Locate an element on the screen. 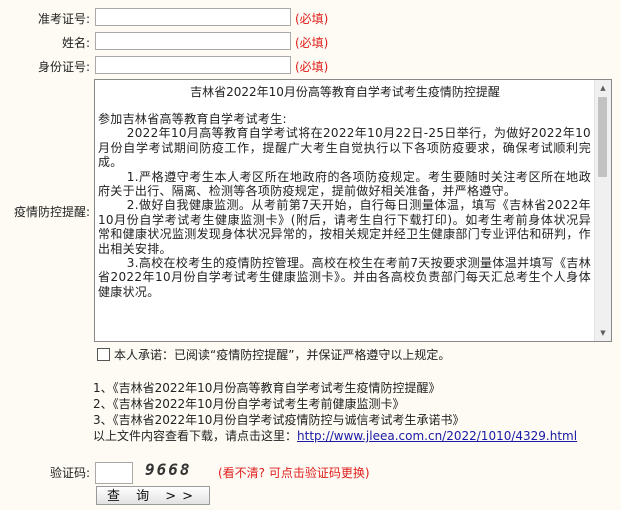 Image resolution: width=621 pixels, height=510 pixels. id-card-row: 身份证号: (必填) is located at coordinates (310, 66).